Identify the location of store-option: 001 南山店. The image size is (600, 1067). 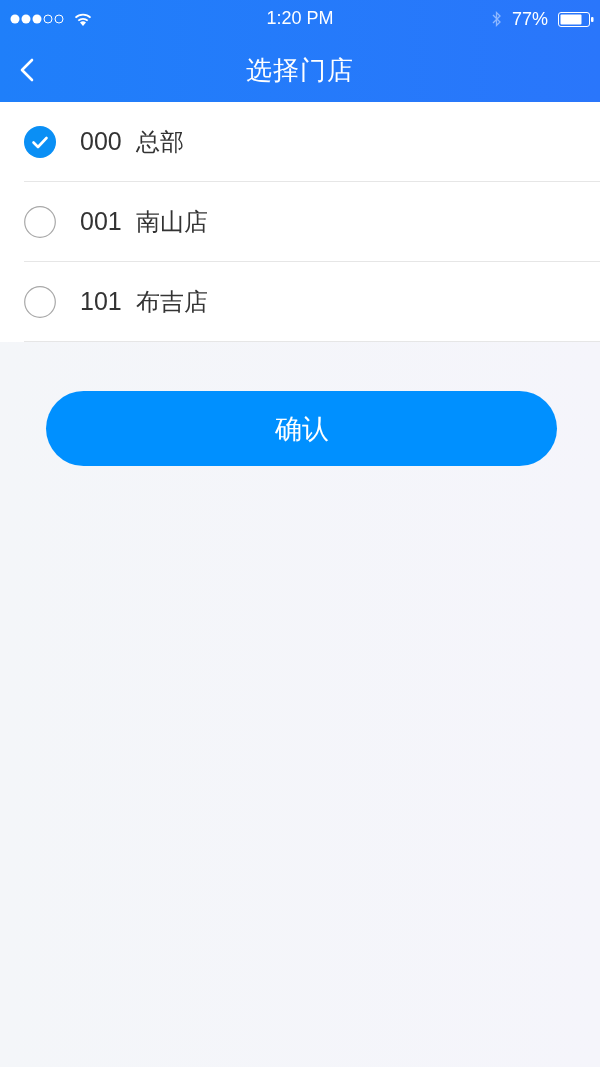
(312, 222).